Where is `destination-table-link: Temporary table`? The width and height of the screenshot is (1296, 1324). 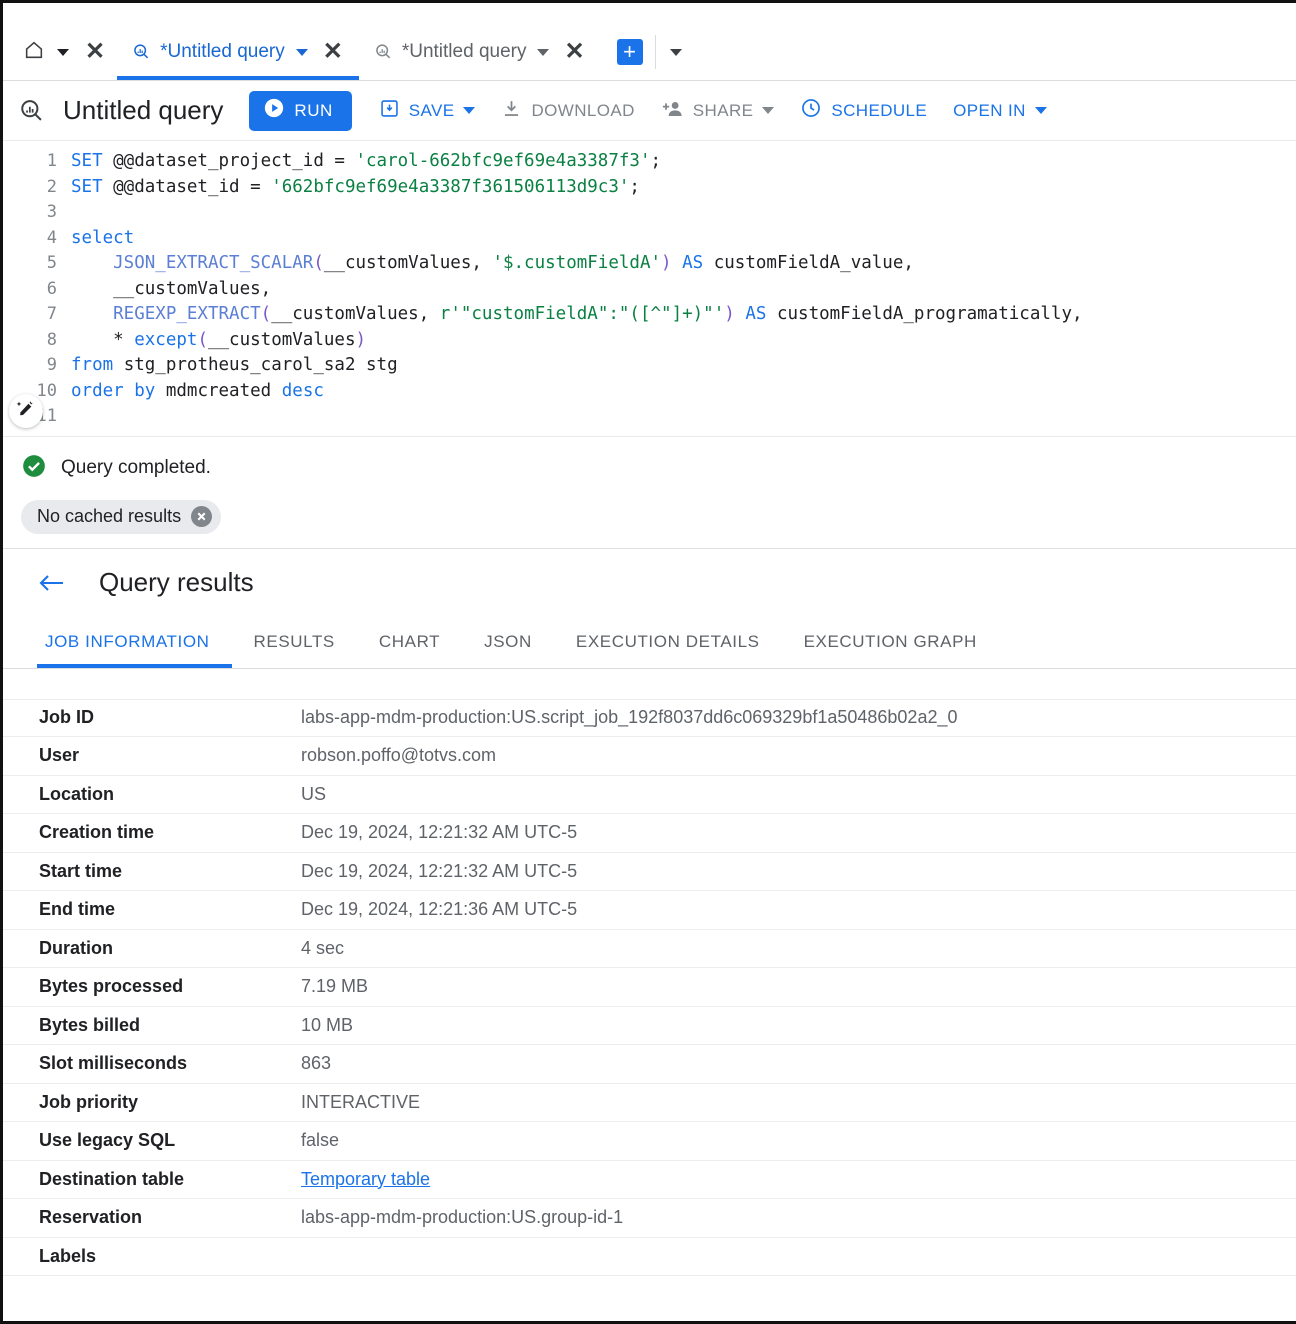 destination-table-link: Temporary table is located at coordinates (365, 1179).